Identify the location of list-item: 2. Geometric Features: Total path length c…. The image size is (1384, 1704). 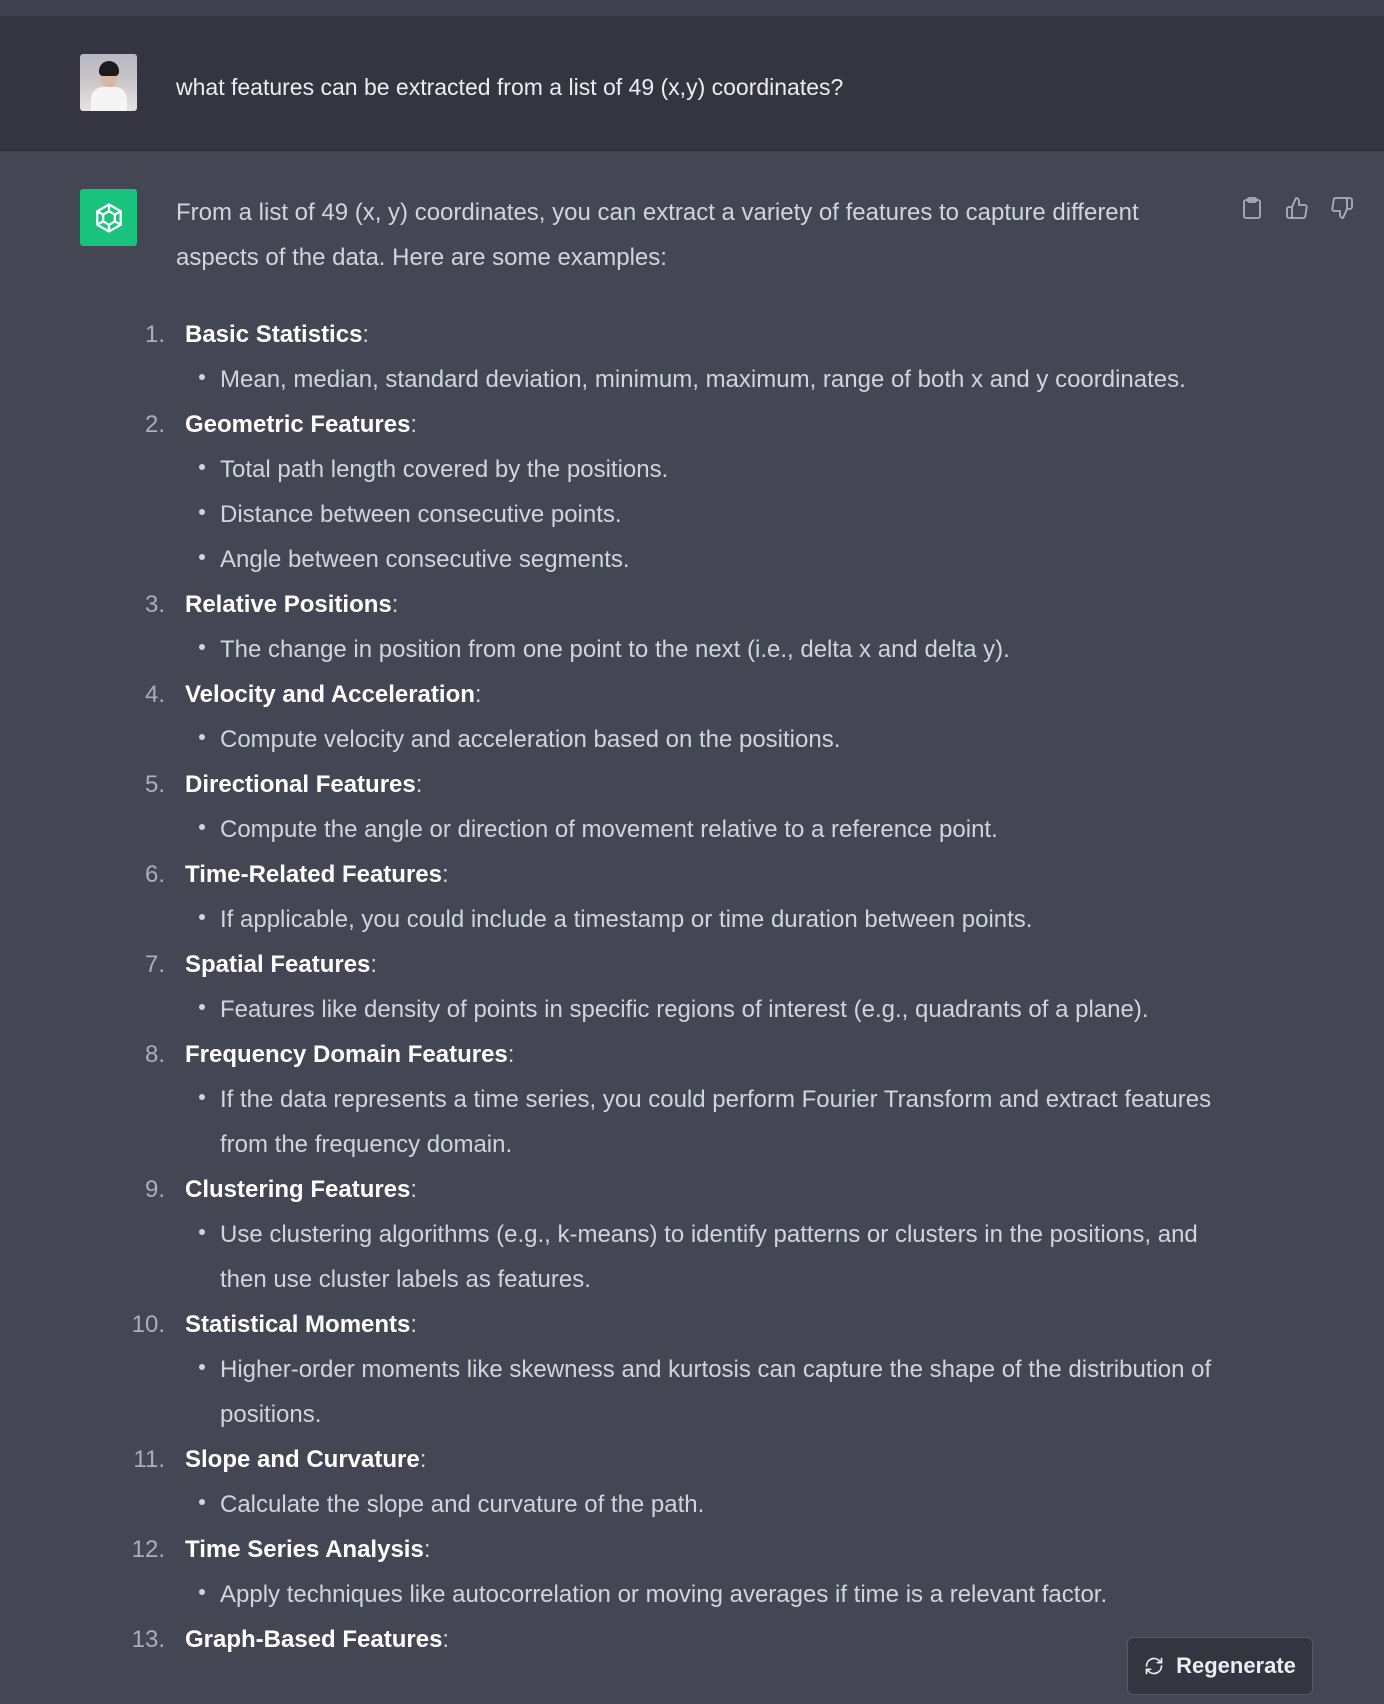
(685, 492).